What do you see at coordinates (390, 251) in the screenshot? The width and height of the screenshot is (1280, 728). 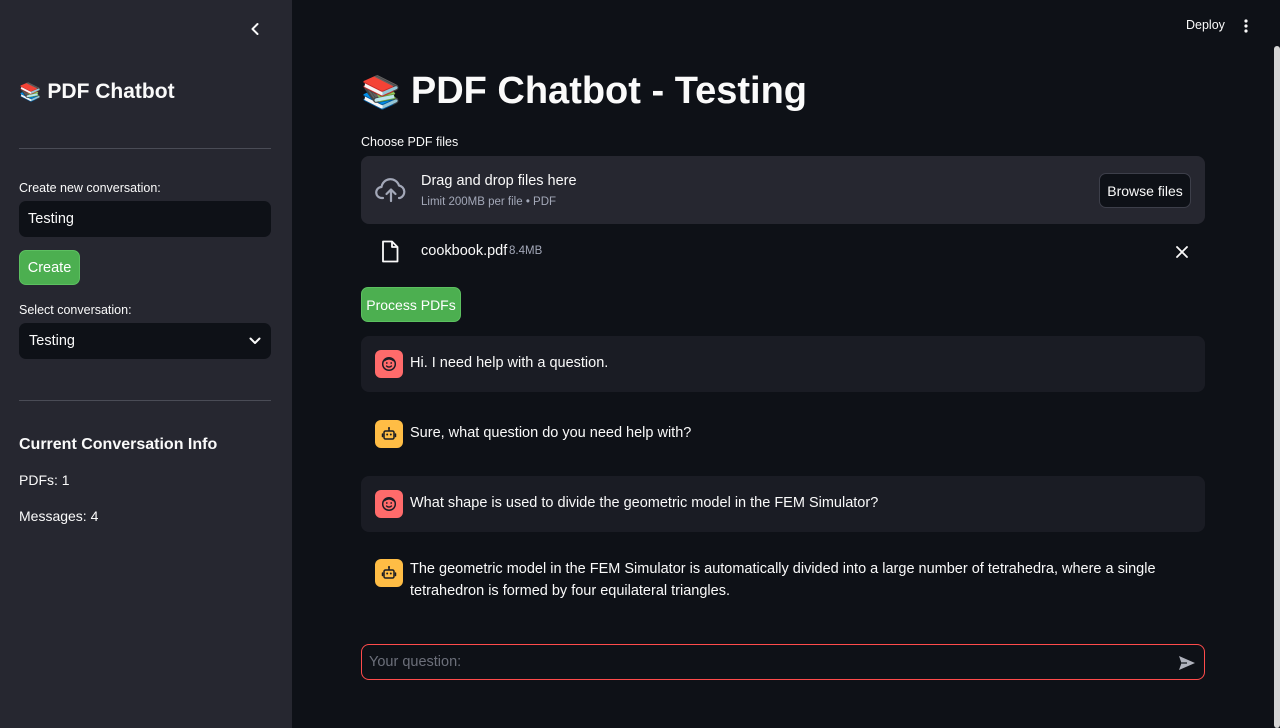 I see `file-icon` at bounding box center [390, 251].